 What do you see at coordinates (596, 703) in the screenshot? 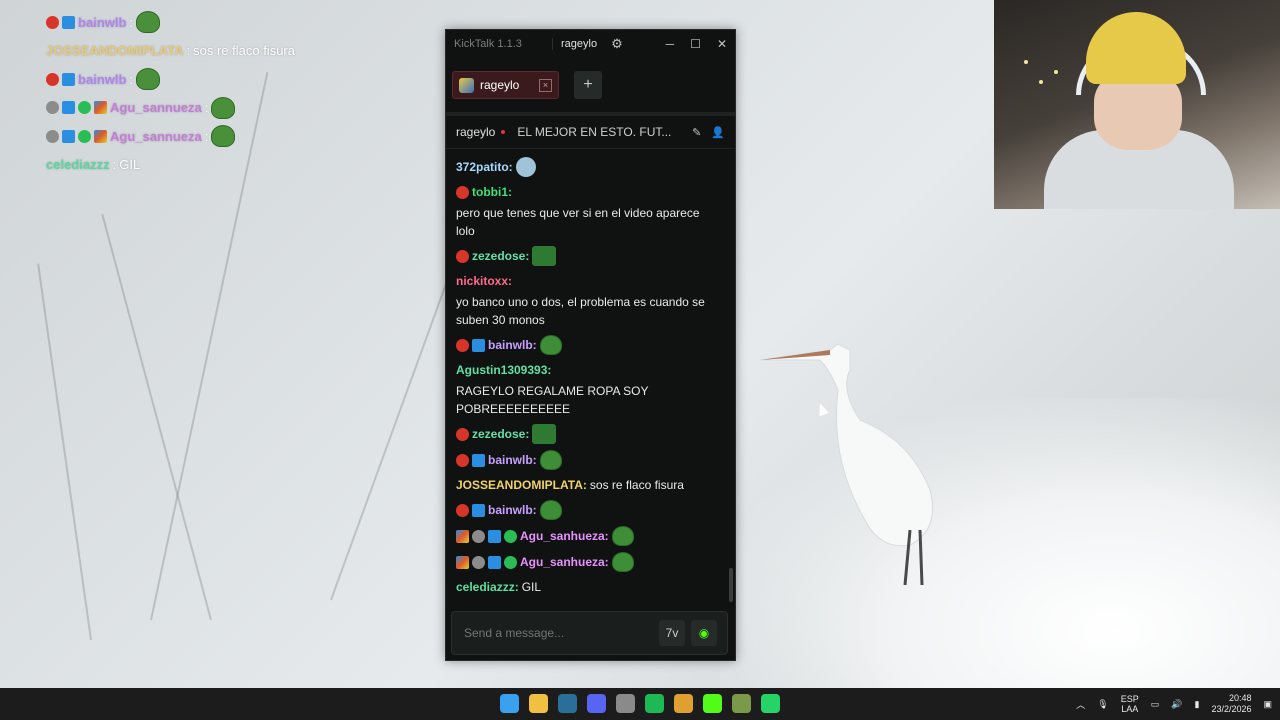
I see `discord-icon` at bounding box center [596, 703].